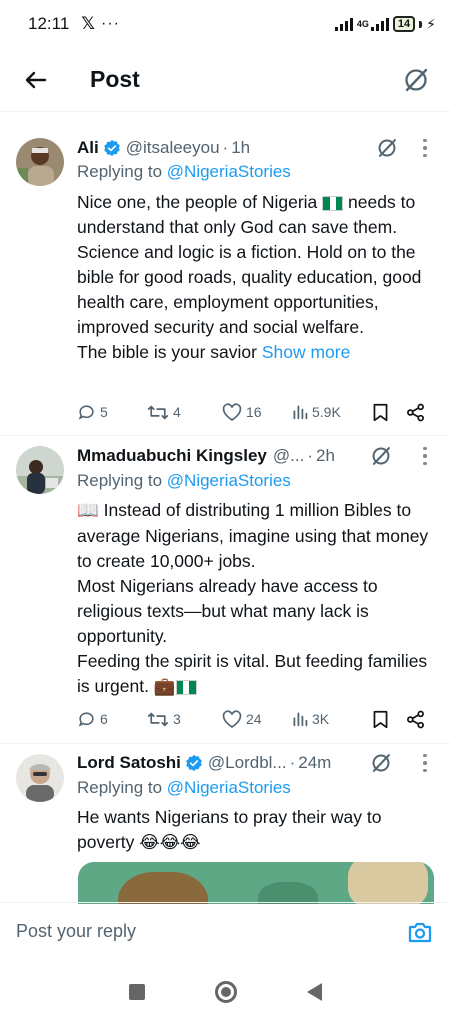  I want to click on arrow-left-icon, so click(36, 79).